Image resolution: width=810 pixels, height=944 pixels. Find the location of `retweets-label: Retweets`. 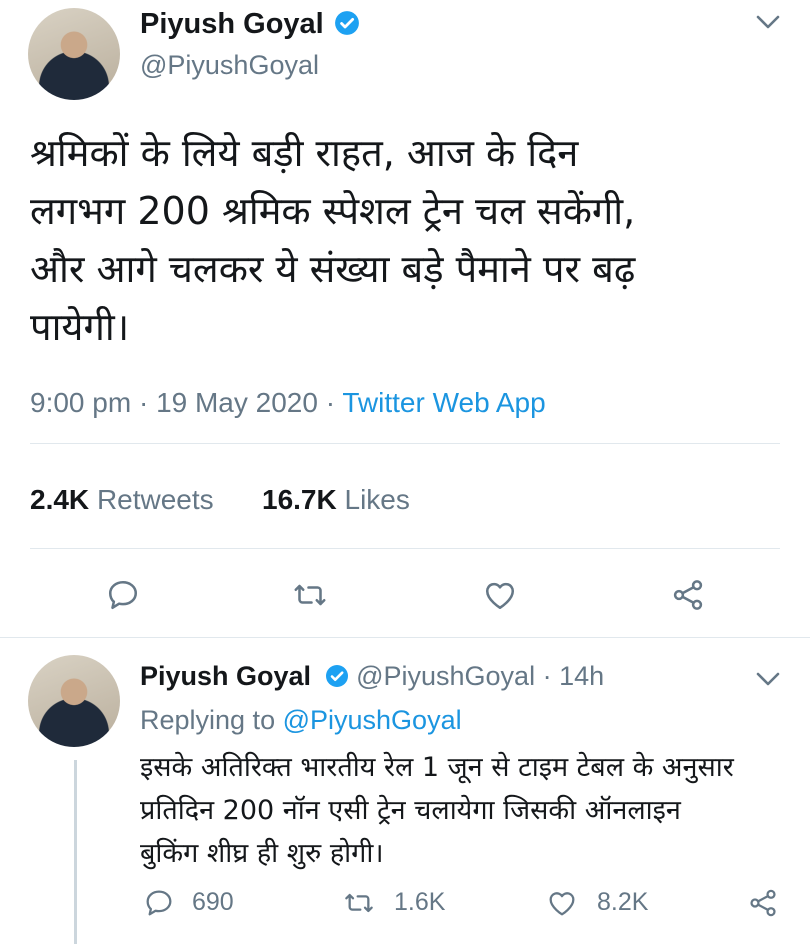

retweets-label: Retweets is located at coordinates (155, 499).